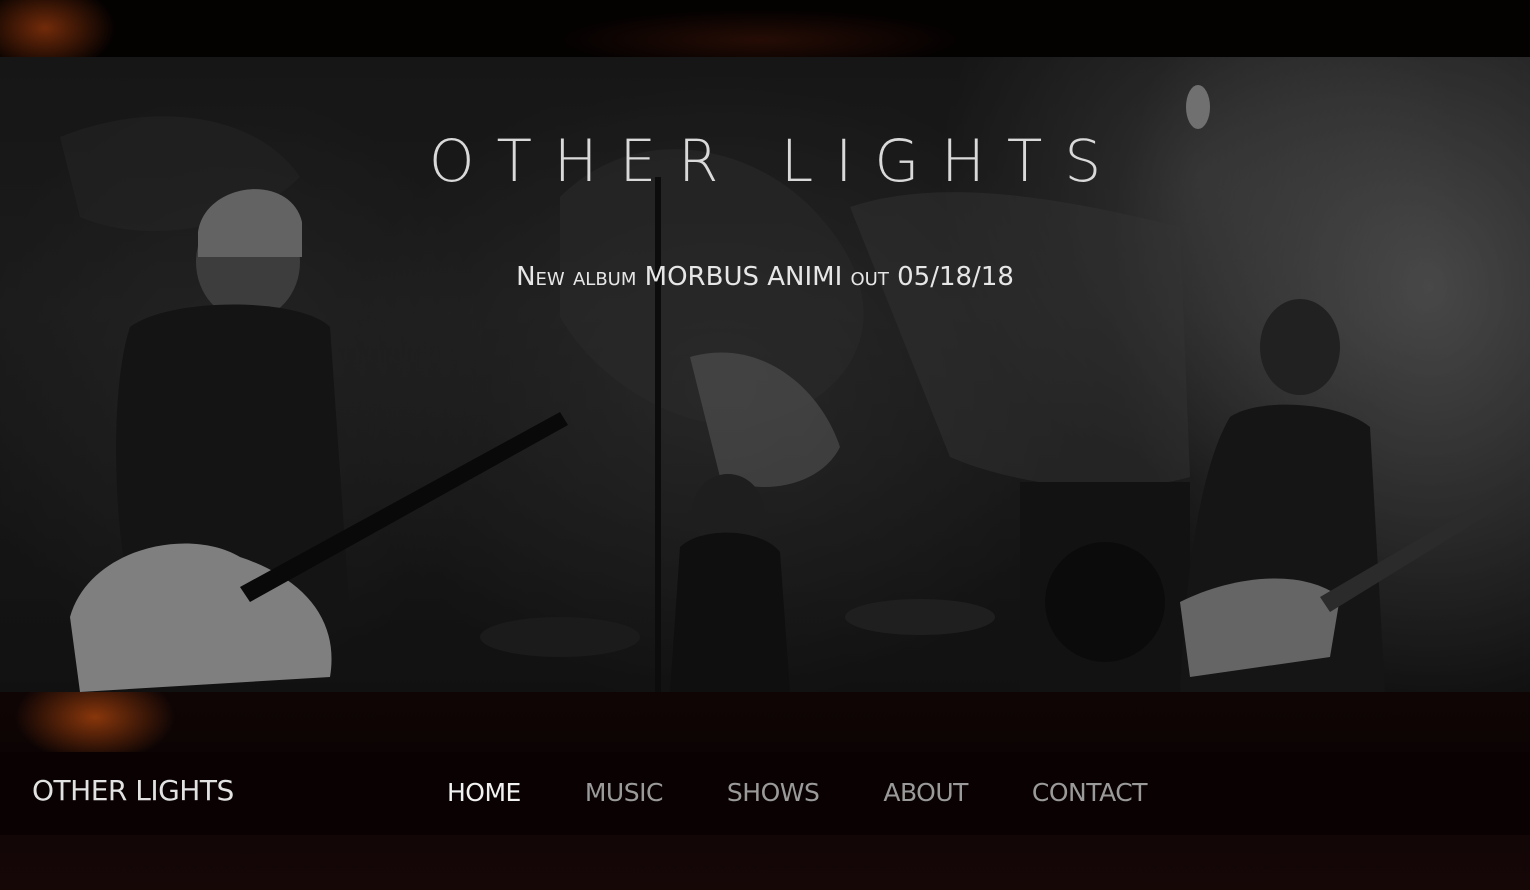  What do you see at coordinates (133, 790) in the screenshot?
I see `brand-logo-text: OTHER LIGHTS` at bounding box center [133, 790].